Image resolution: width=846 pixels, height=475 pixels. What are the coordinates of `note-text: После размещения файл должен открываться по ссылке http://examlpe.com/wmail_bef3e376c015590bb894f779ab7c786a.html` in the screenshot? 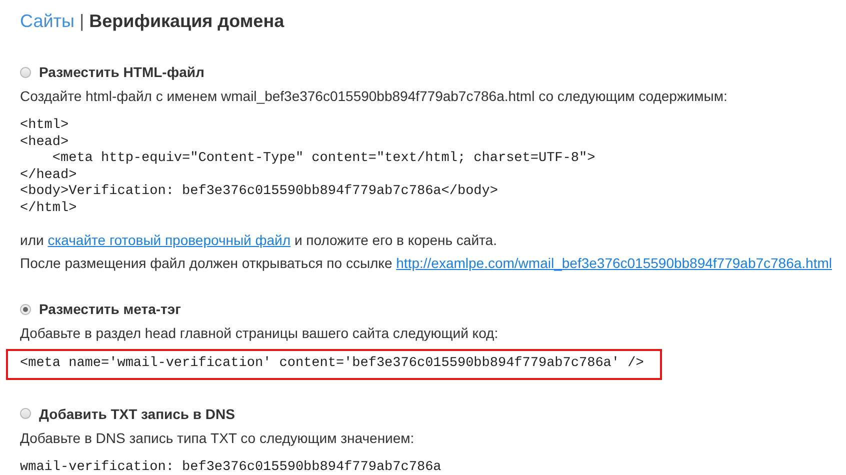 It's located at (426, 263).